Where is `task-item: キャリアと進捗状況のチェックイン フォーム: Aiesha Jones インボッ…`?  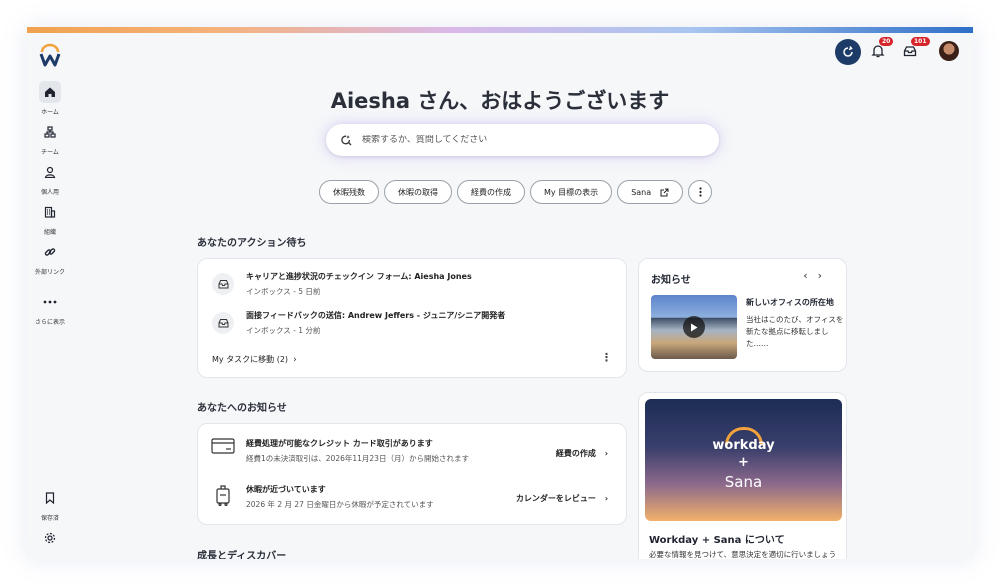 task-item: キャリアと進捗状況のチェックイン フォーム: Aiesha Jones インボッ… is located at coordinates (342, 284).